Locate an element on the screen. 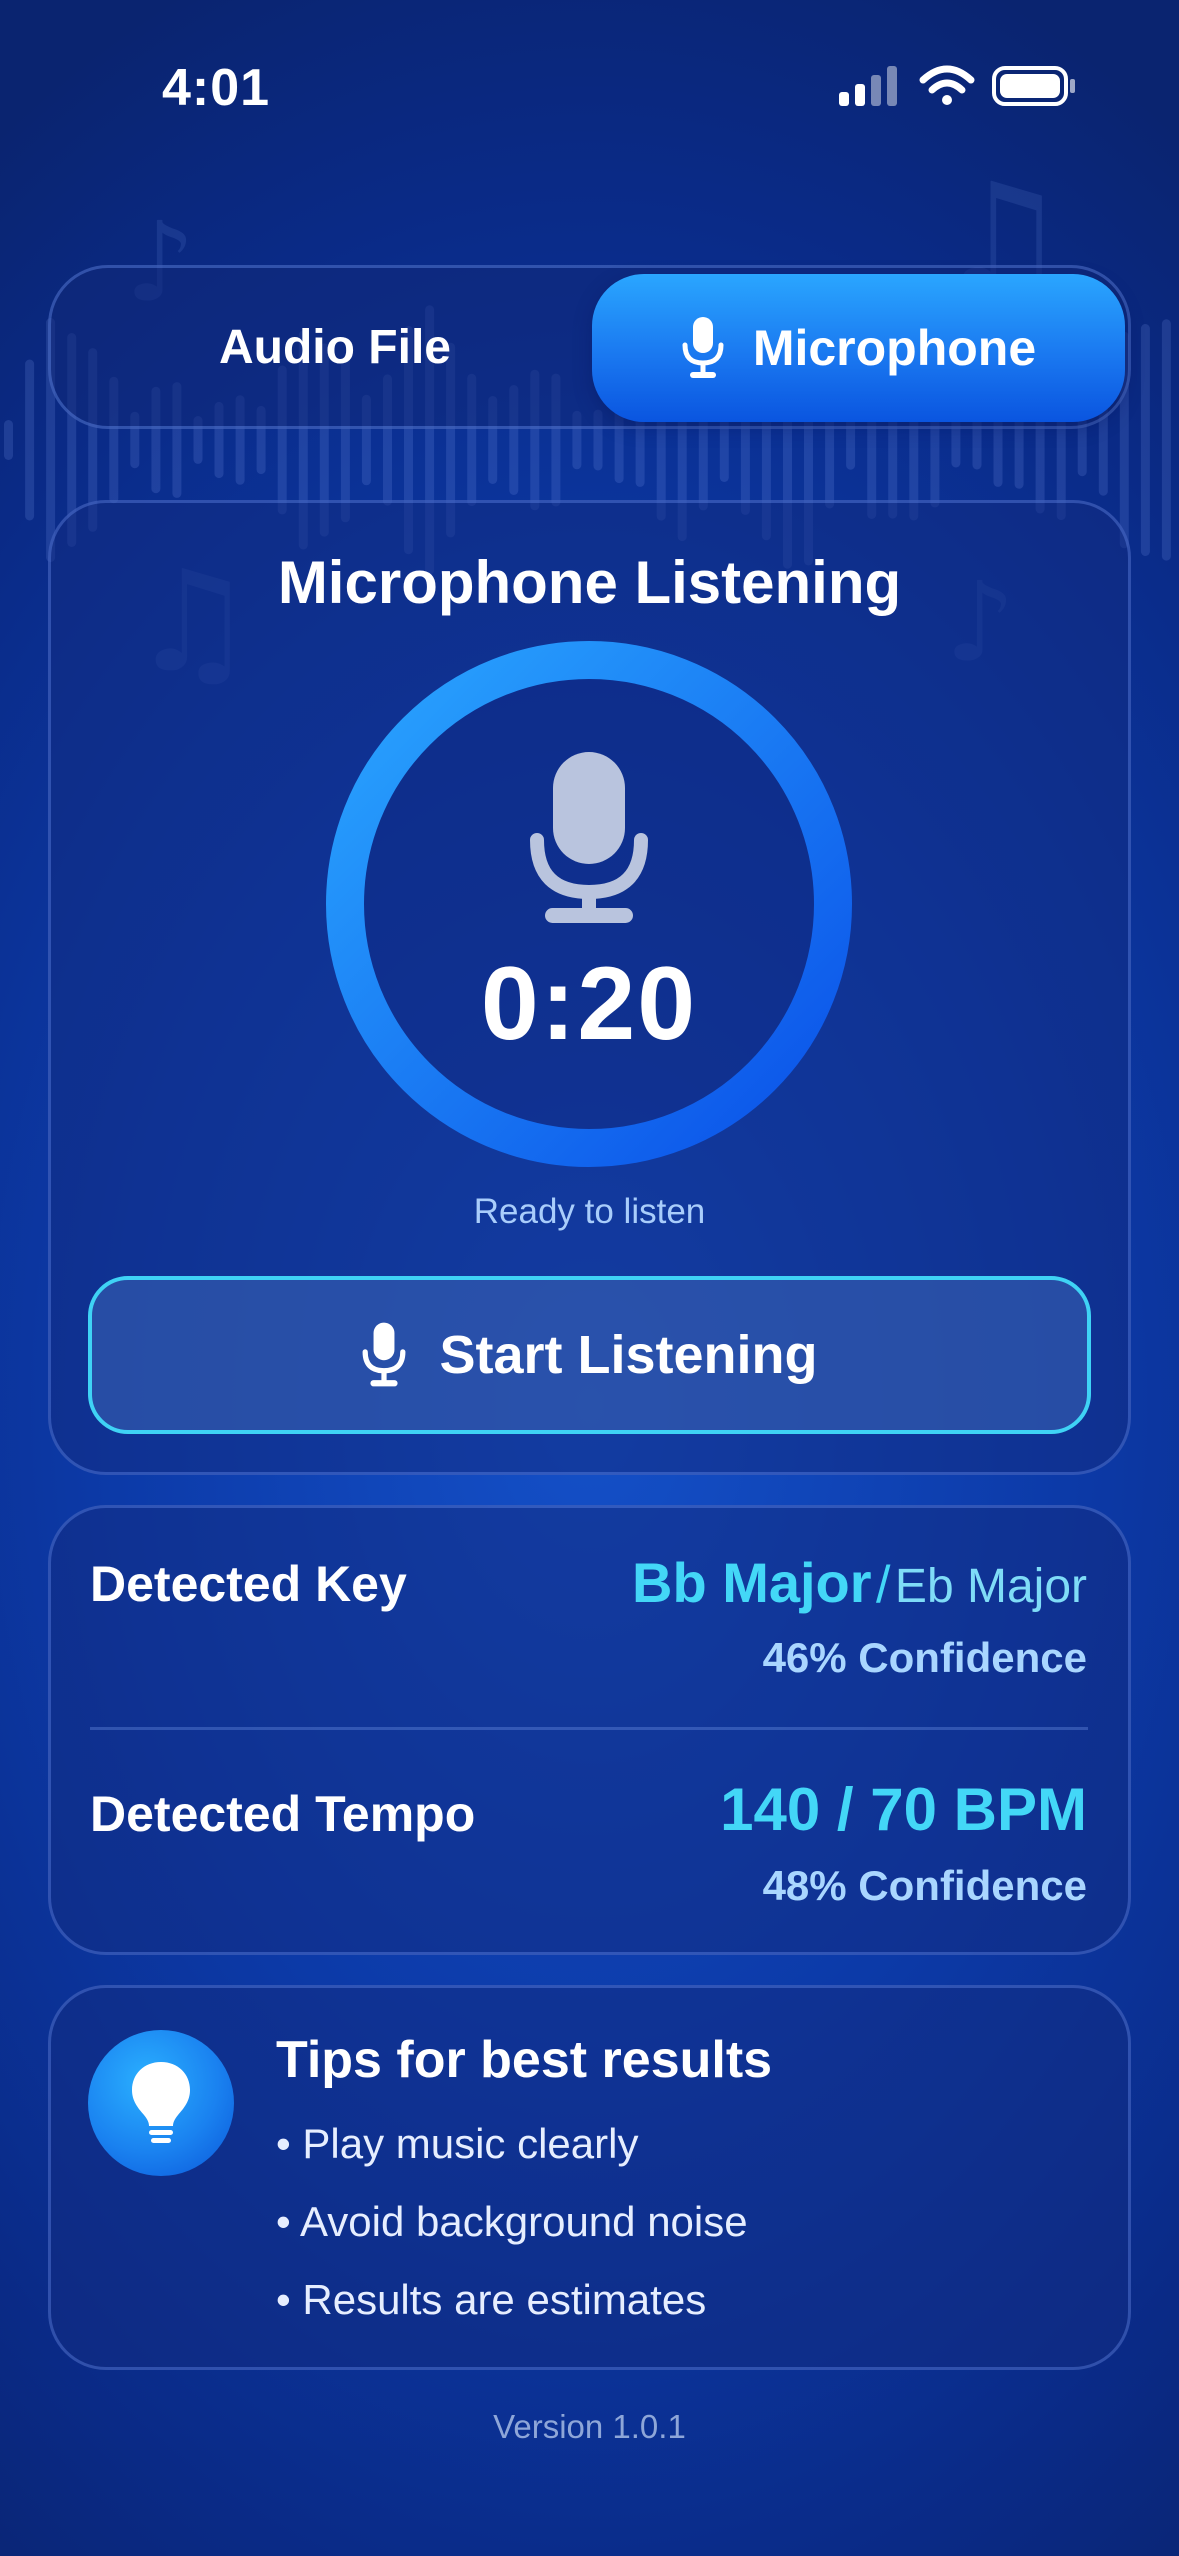  lightbulb-icon is located at coordinates (161, 2102).